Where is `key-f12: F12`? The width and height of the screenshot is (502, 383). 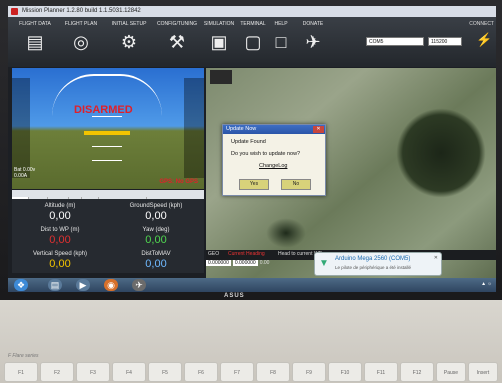 key-f12: F12 is located at coordinates (417, 372).